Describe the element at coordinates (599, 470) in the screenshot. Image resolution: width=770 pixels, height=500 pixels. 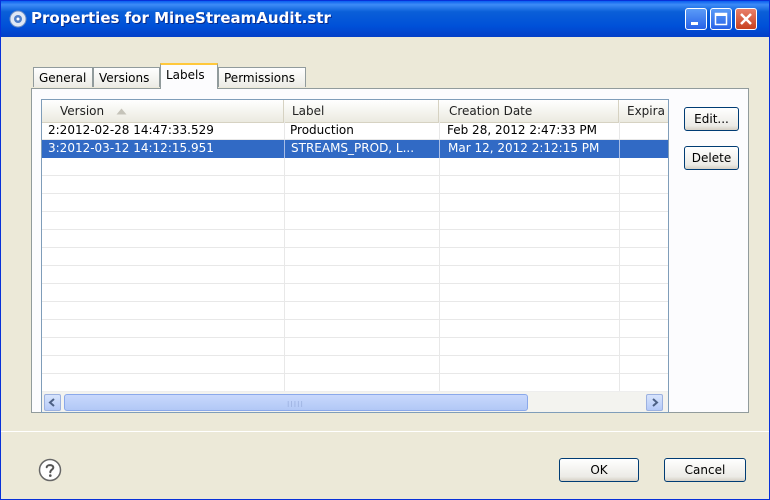
I see `ok-button: OK` at that location.